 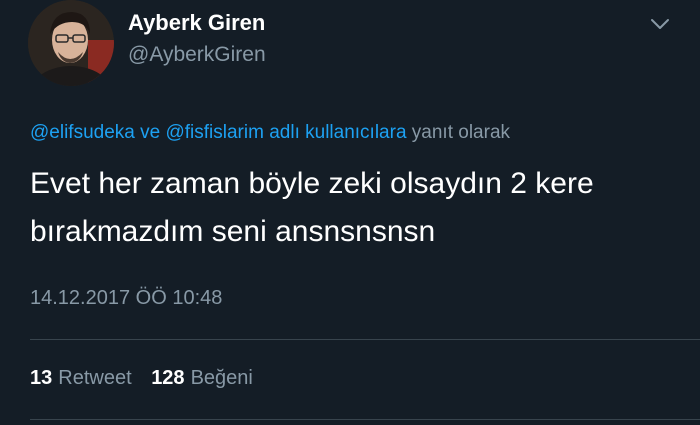 I want to click on like-count-link: 128 Beğeni, so click(x=202, y=378).